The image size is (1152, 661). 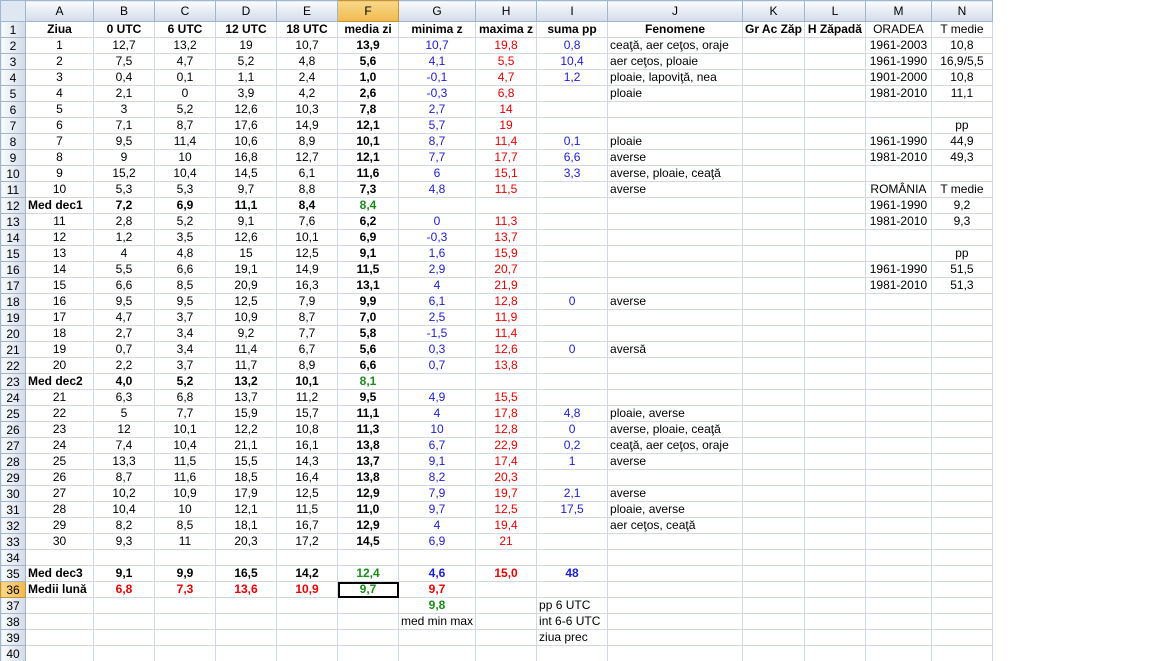 What do you see at coordinates (572, 397) in the screenshot?
I see `cell-i24` at bounding box center [572, 397].